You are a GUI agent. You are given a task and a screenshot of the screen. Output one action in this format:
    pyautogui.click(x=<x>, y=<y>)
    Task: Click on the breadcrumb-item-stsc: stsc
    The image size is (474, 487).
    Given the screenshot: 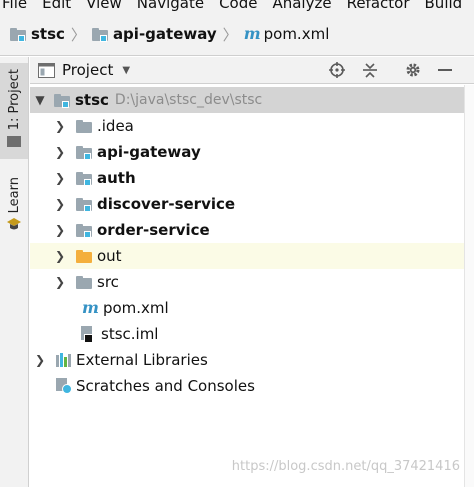 What is the action you would take?
    pyautogui.click(x=37, y=34)
    